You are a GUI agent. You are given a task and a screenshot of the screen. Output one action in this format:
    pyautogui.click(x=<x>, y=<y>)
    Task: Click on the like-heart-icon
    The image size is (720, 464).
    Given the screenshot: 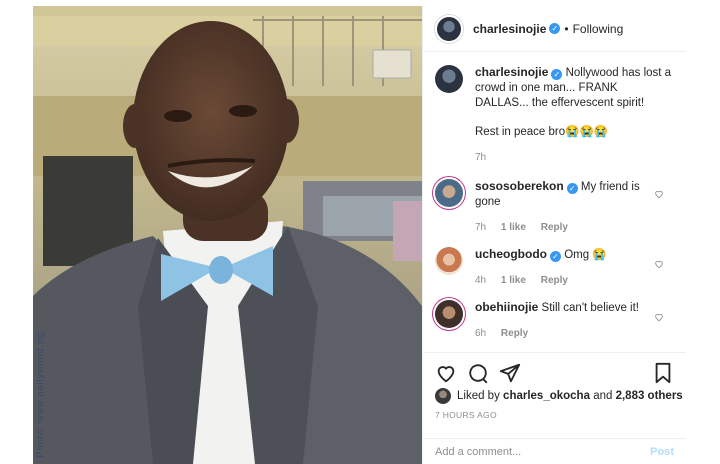 What is the action you would take?
    pyautogui.click(x=446, y=373)
    